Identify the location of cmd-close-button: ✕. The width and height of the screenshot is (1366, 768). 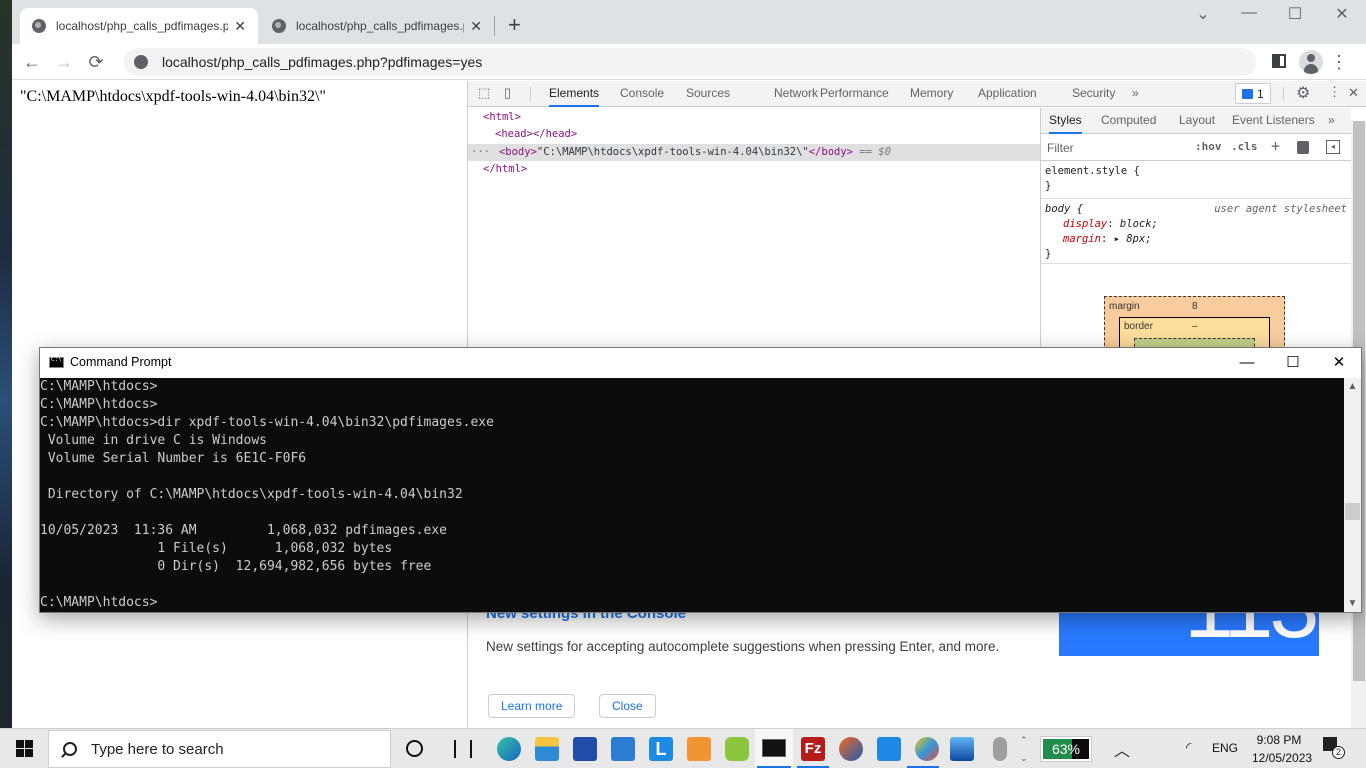
(1339, 363).